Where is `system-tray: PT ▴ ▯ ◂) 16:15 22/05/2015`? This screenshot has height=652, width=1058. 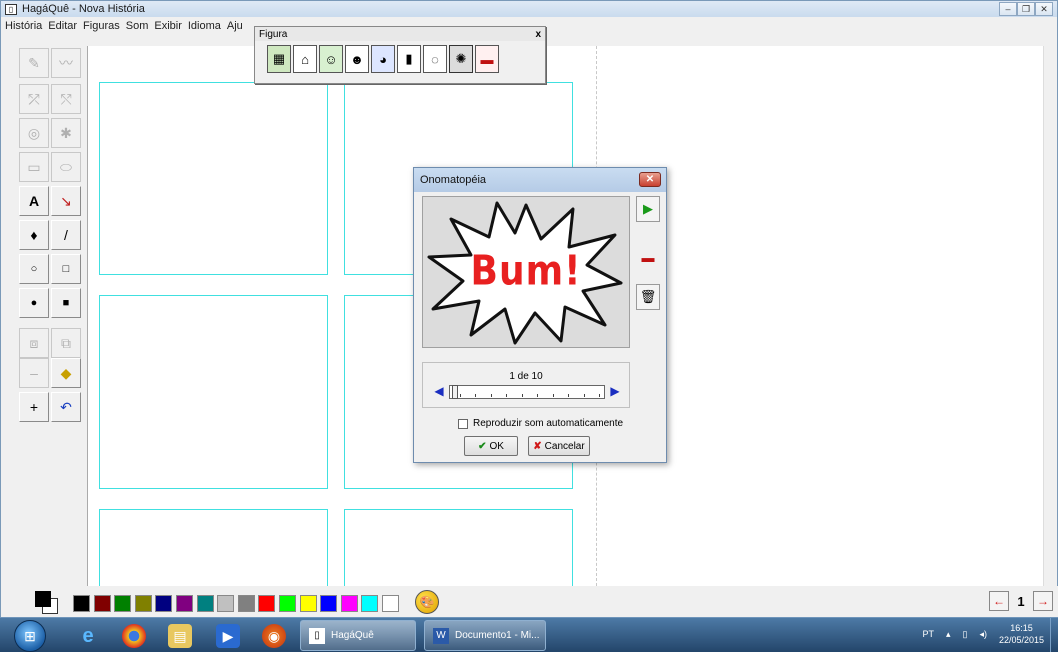
system-tray: PT ▴ ▯ ◂) 16:15 22/05/2015 is located at coordinates (983, 634).